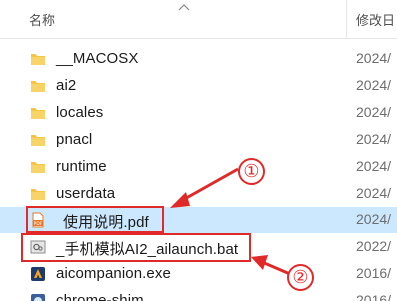  What do you see at coordinates (198, 294) in the screenshot?
I see `file-row-chrome-shim: chrome-shim 2016/` at bounding box center [198, 294].